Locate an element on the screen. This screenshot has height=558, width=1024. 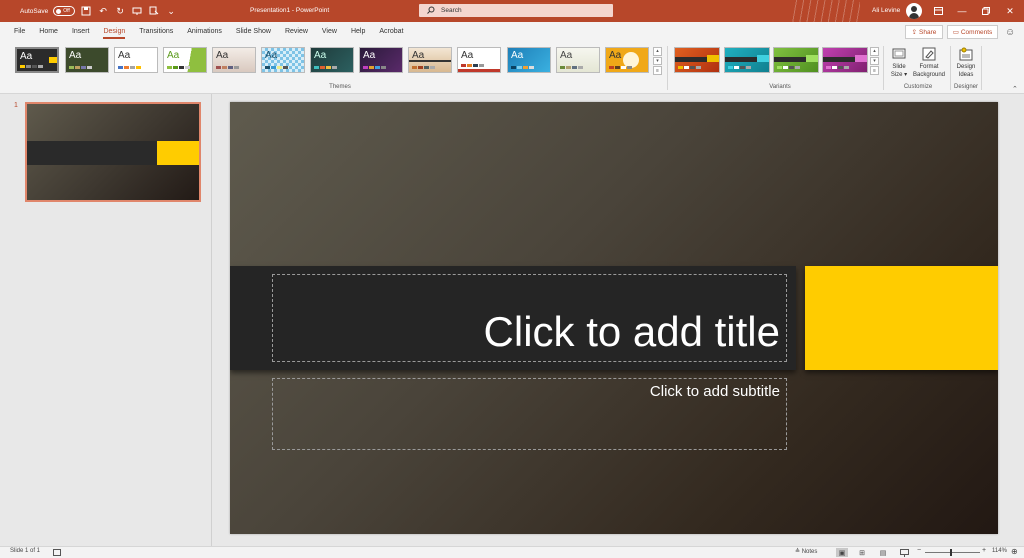
zoom-out-button: − is located at coordinates (919, 550).